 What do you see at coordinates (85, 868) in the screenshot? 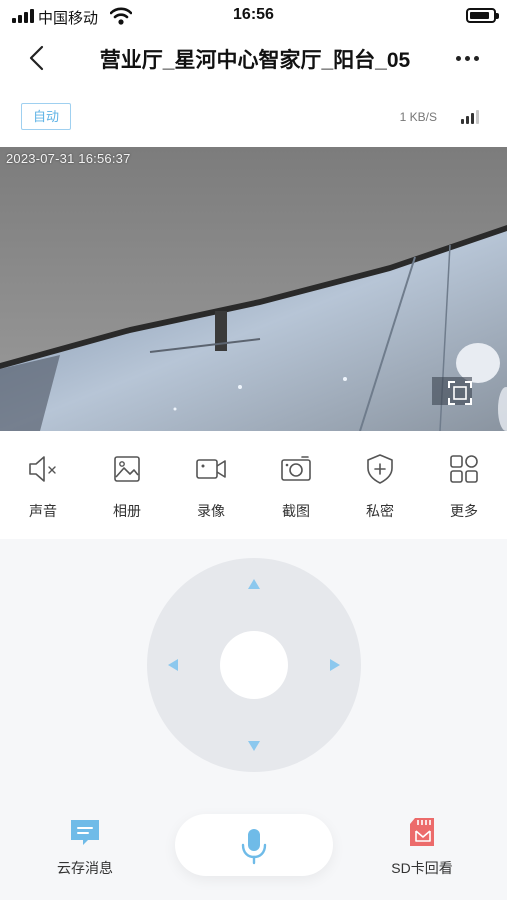
I see `cloud-message-label: 云存消息` at bounding box center [85, 868].